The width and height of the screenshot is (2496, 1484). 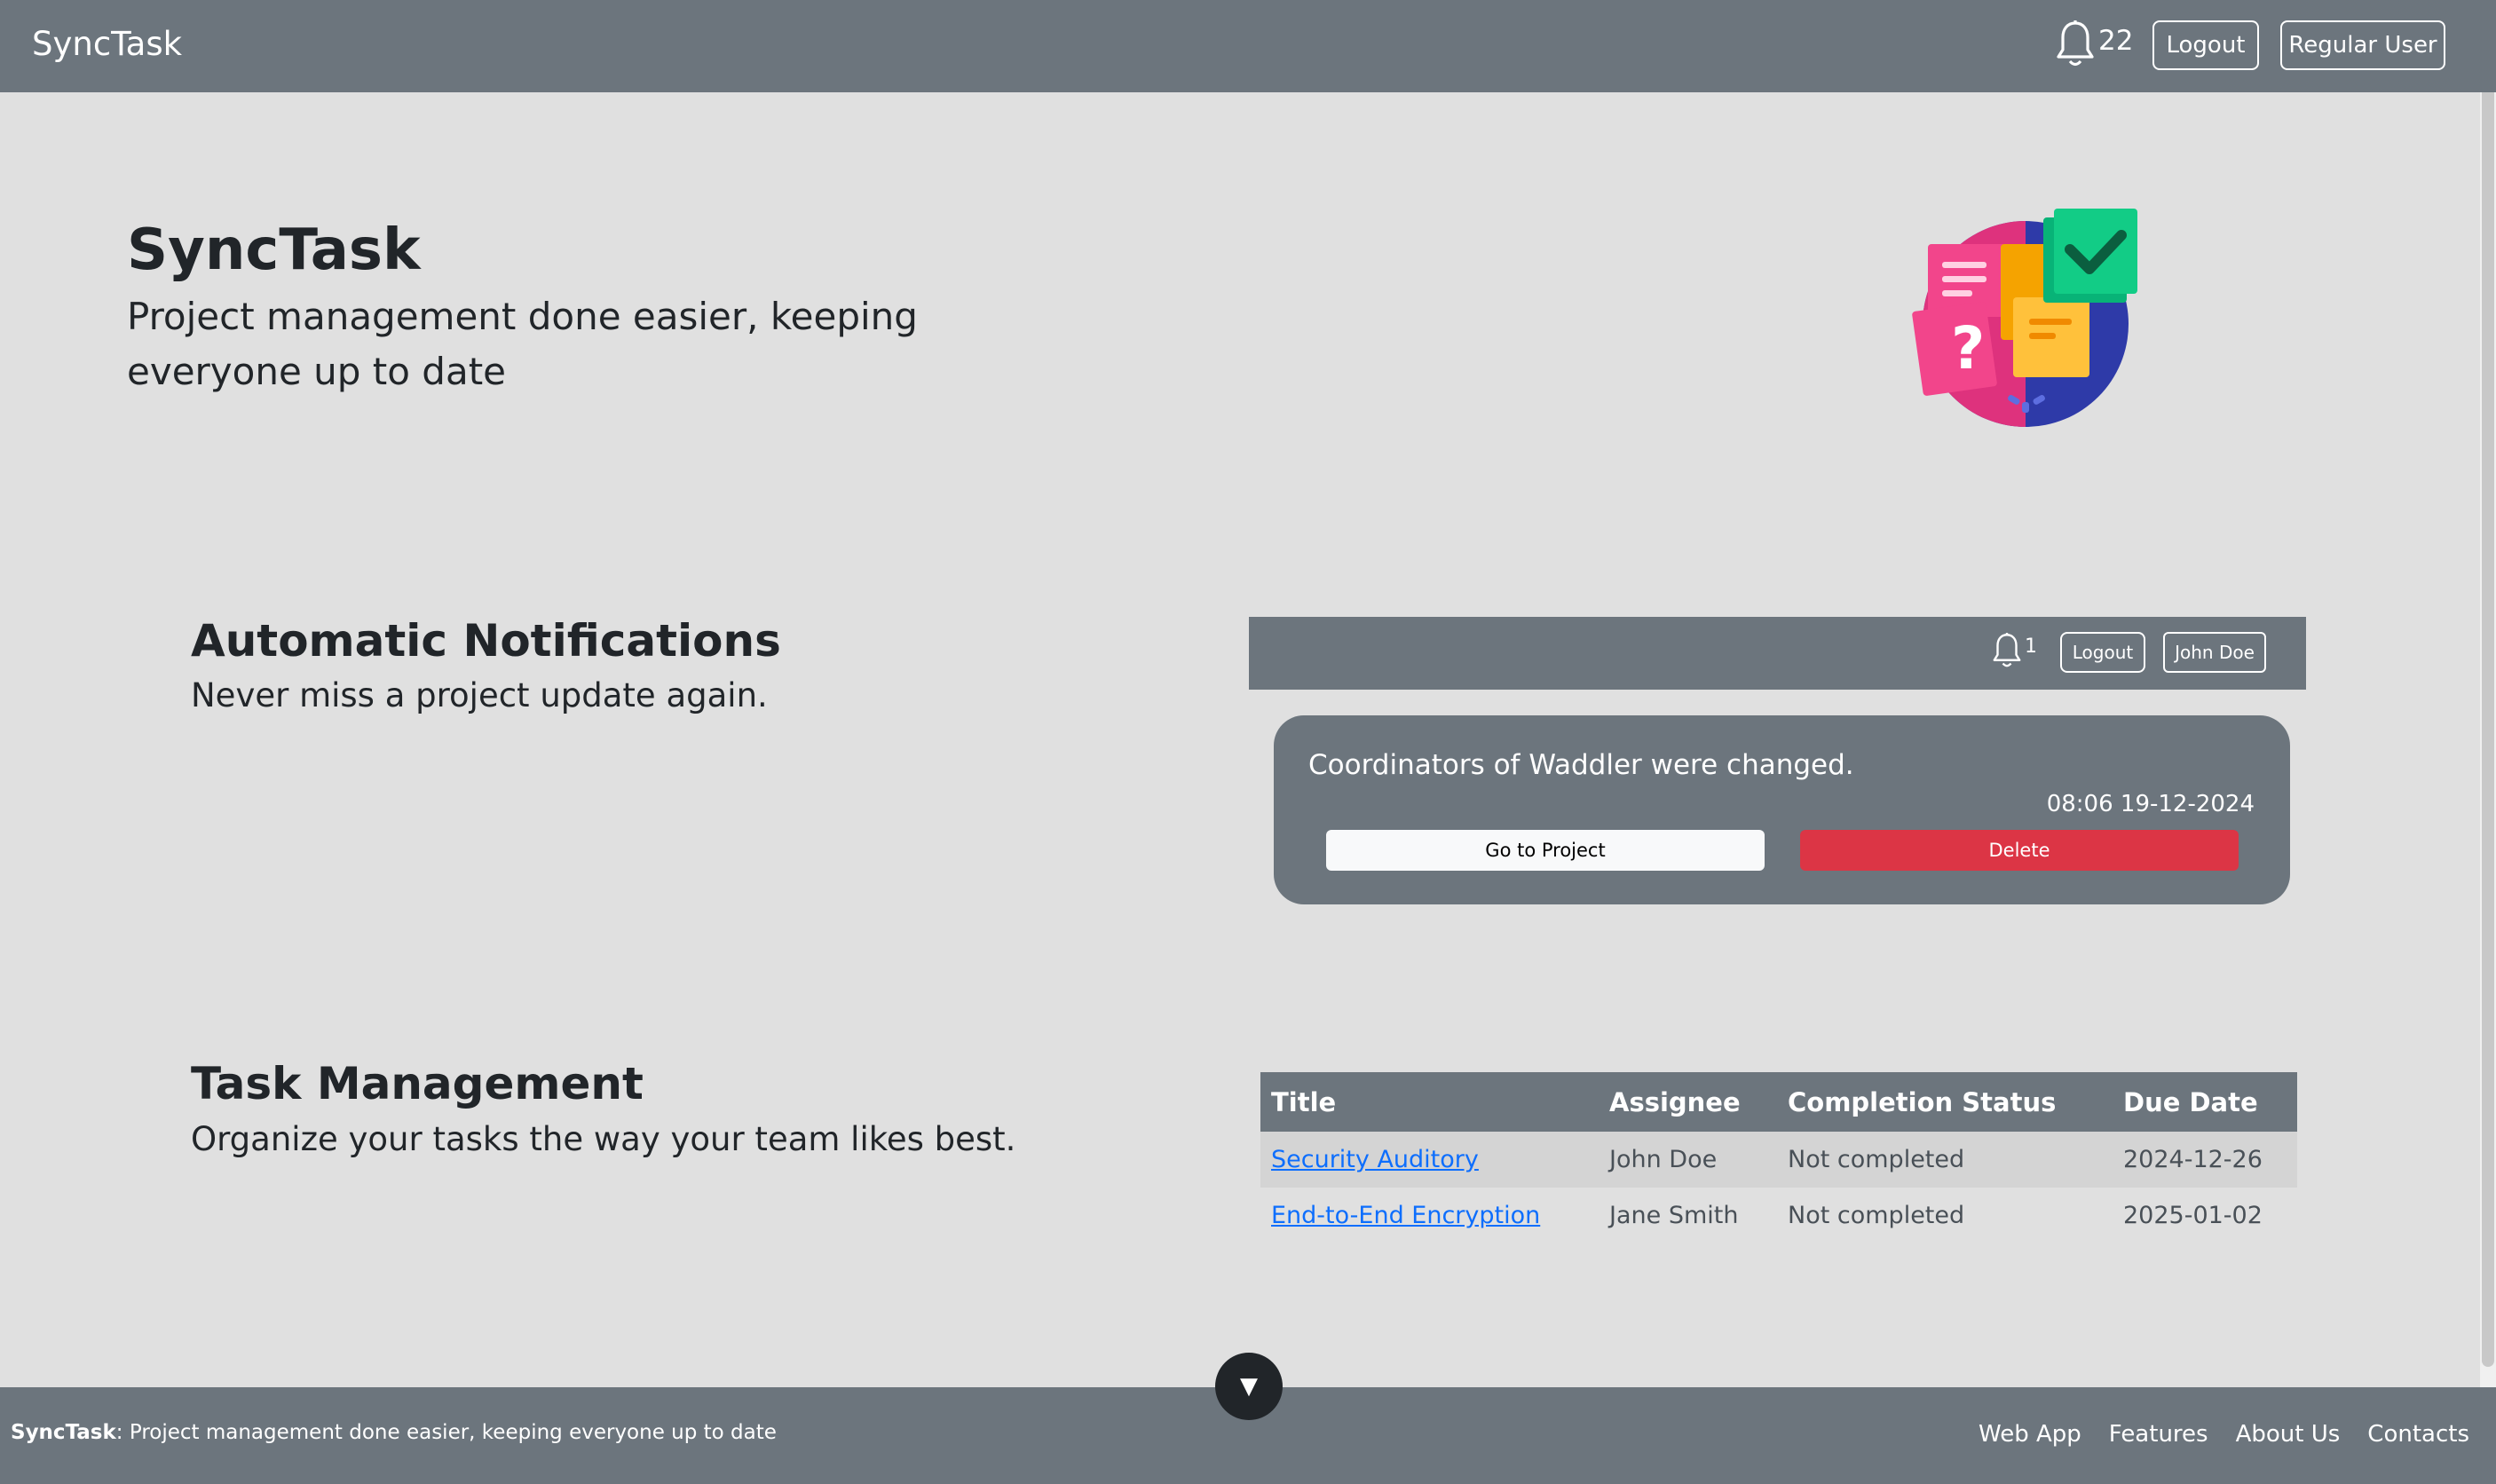 I want to click on footer-brand: SyncTask, so click(x=63, y=1433).